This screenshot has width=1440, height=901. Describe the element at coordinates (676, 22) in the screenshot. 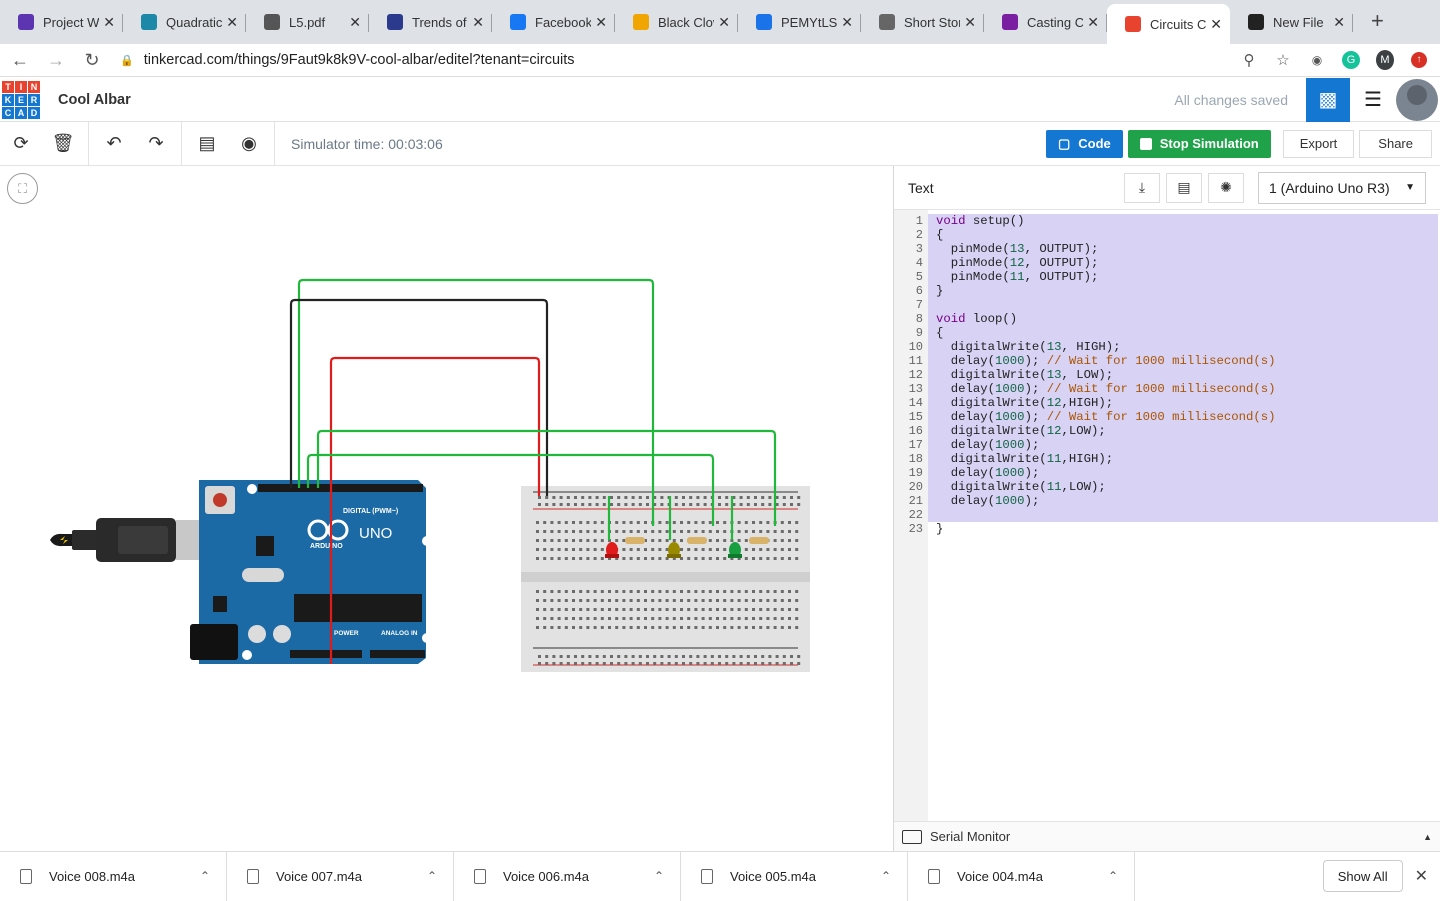

I see `browser-tab: Black Clov ✕` at that location.